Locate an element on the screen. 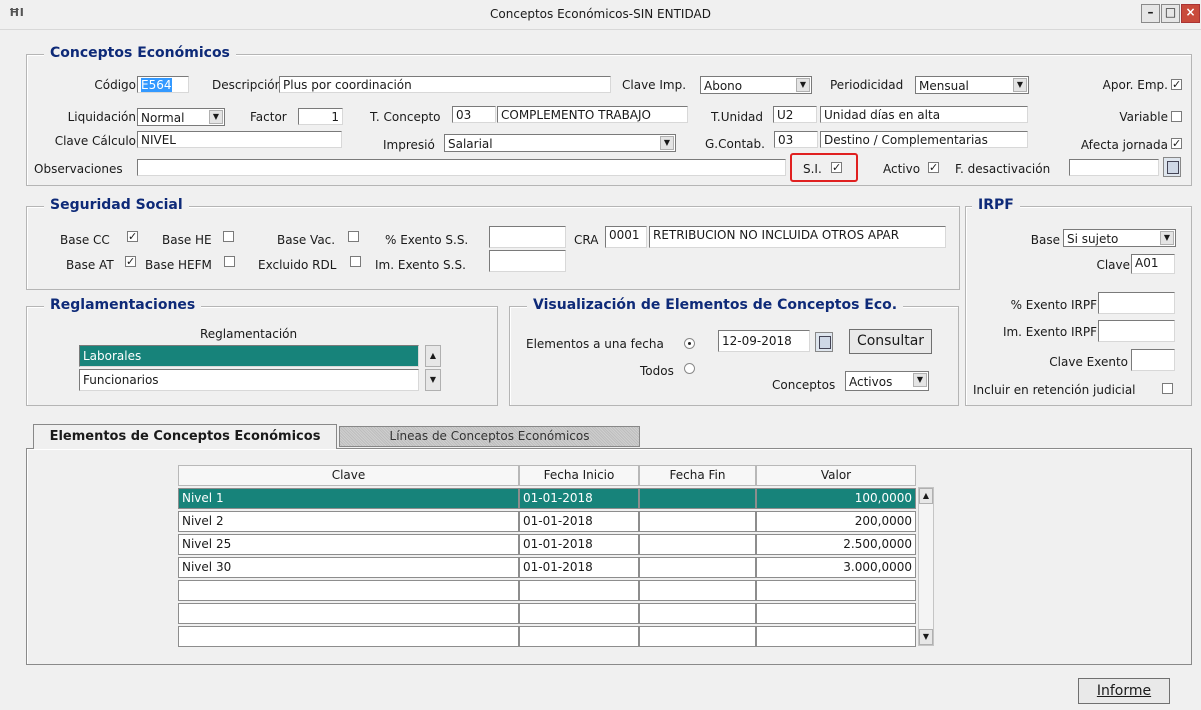  cra-code: 0001 is located at coordinates (626, 237).